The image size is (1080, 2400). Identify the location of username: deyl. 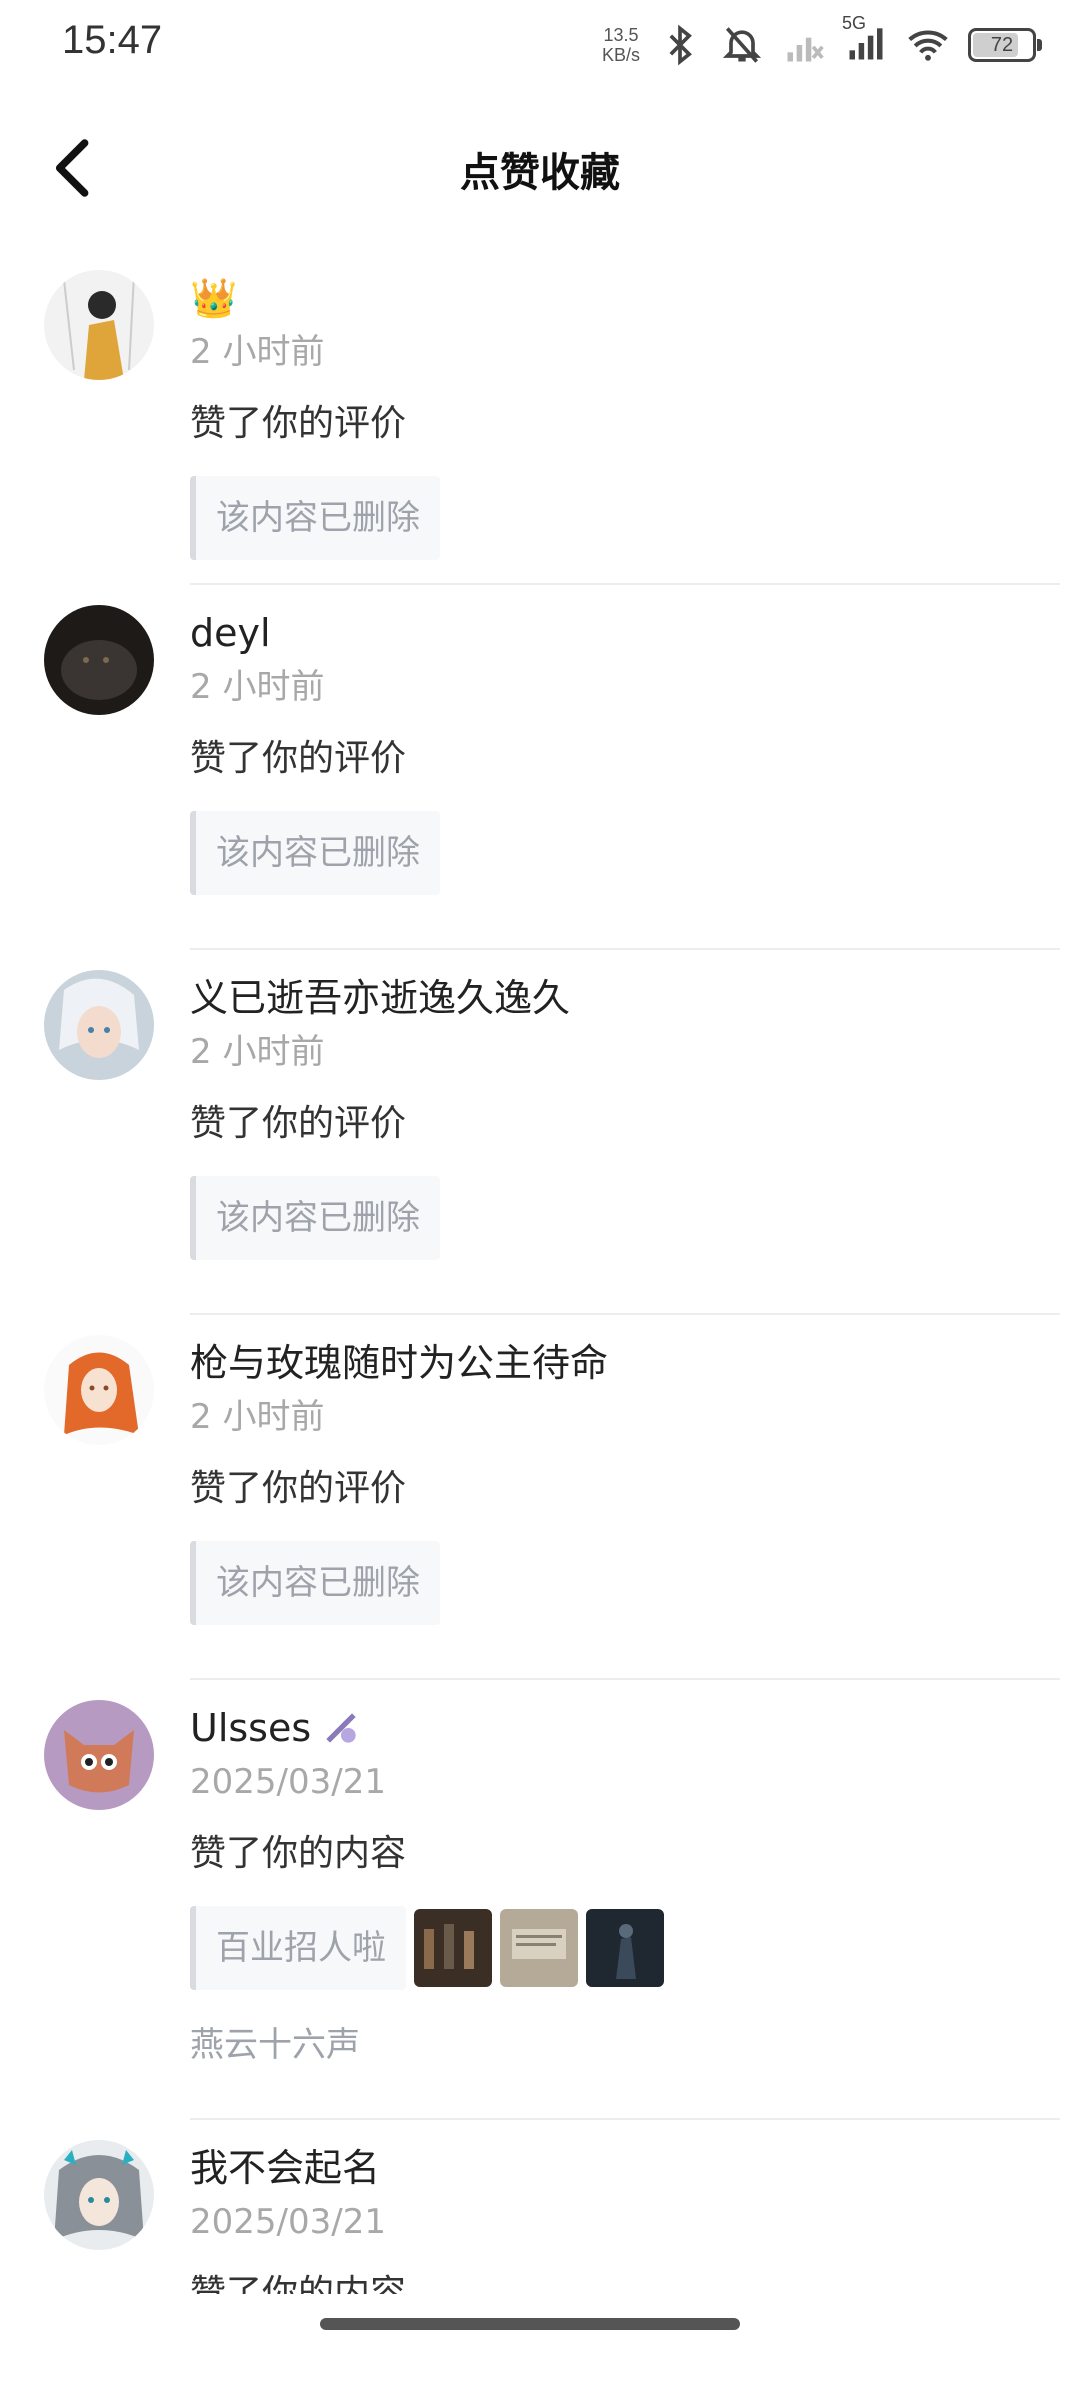
(635, 633).